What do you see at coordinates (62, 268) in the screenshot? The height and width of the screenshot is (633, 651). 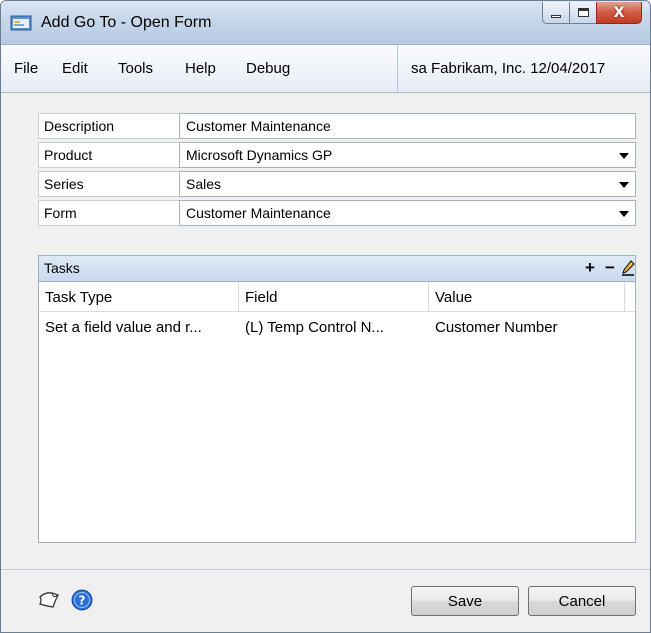 I see `tasks-title: Tasks` at bounding box center [62, 268].